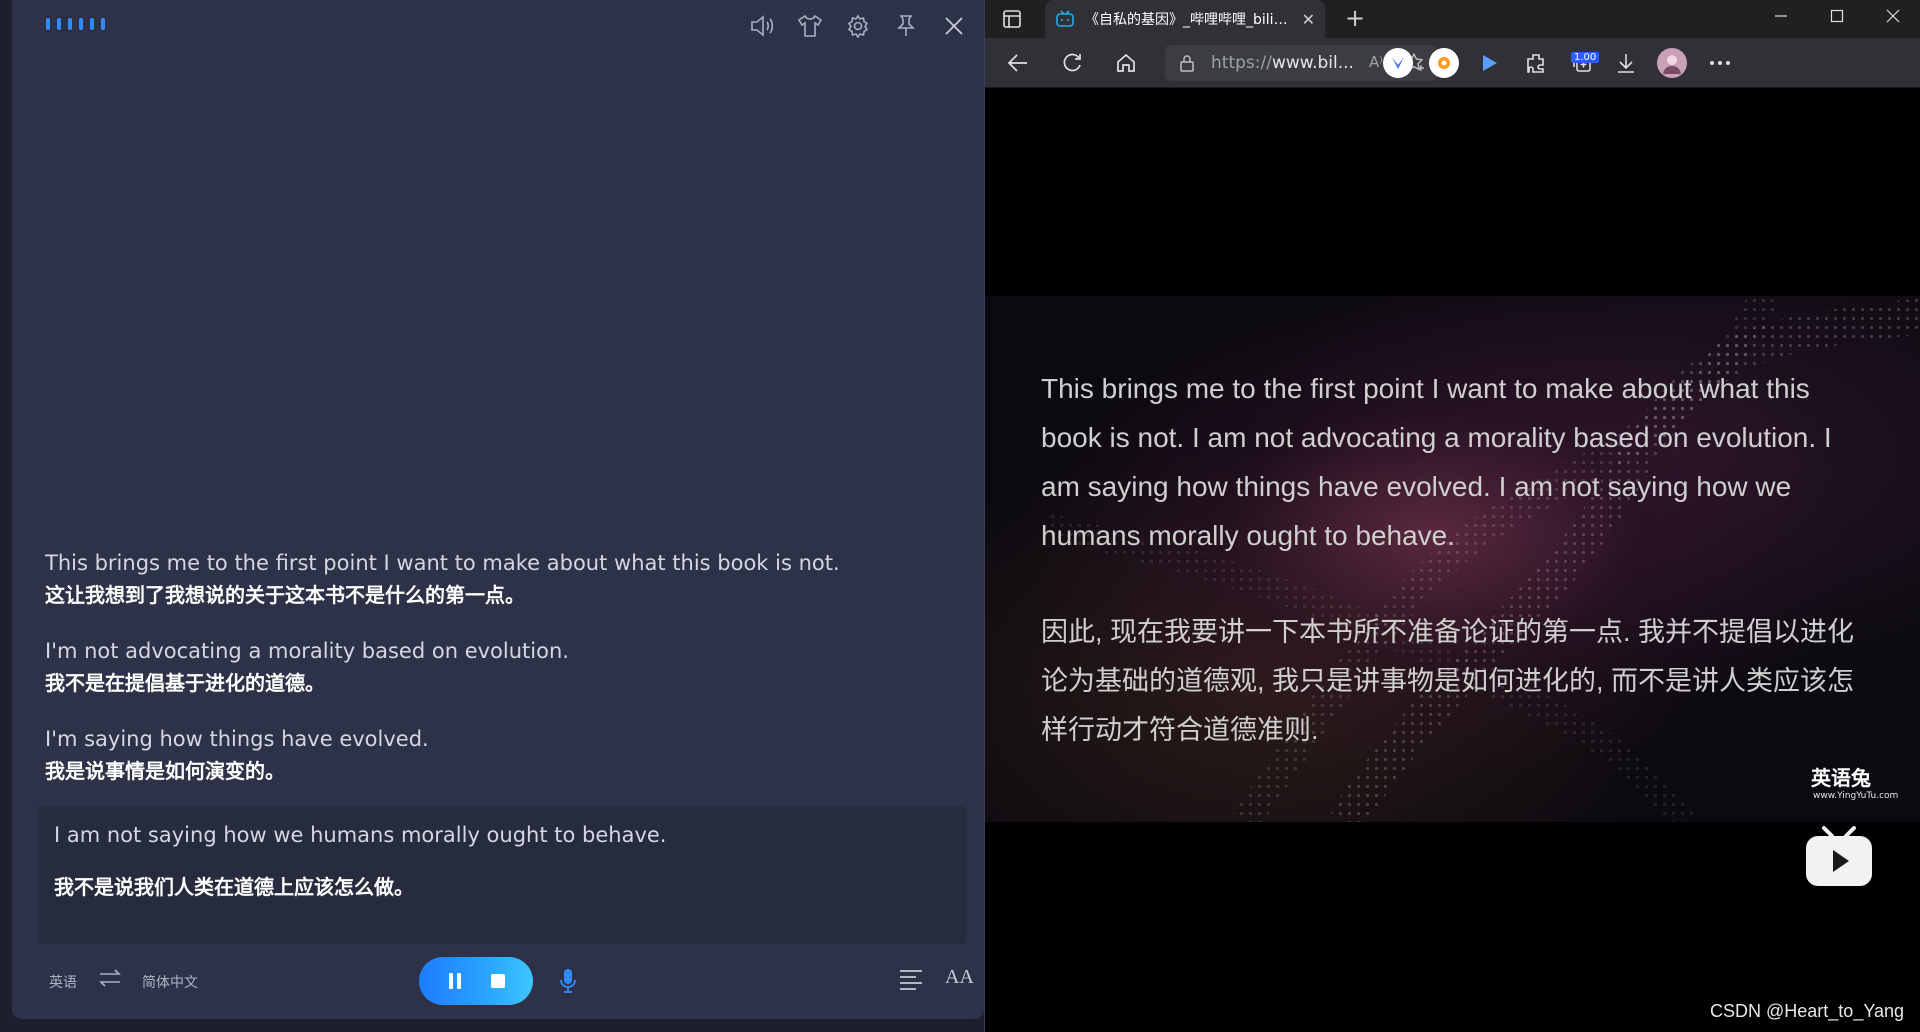  What do you see at coordinates (1672, 63) in the screenshot?
I see `profile-avatar` at bounding box center [1672, 63].